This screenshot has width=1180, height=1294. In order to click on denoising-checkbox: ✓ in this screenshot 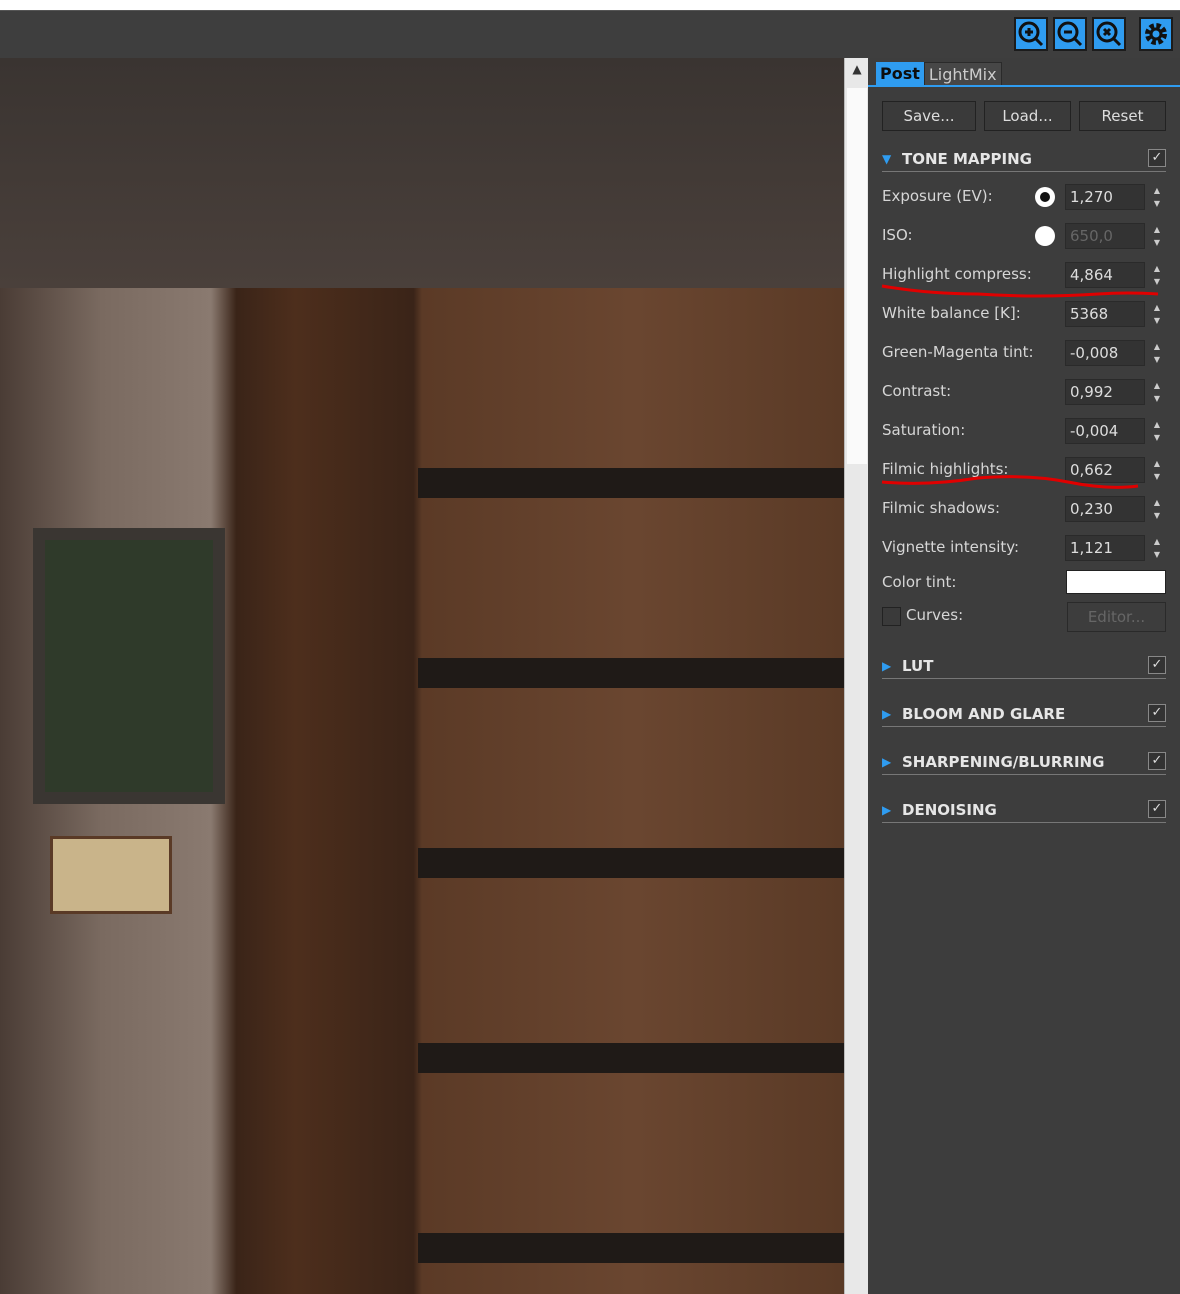, I will do `click(1157, 809)`.